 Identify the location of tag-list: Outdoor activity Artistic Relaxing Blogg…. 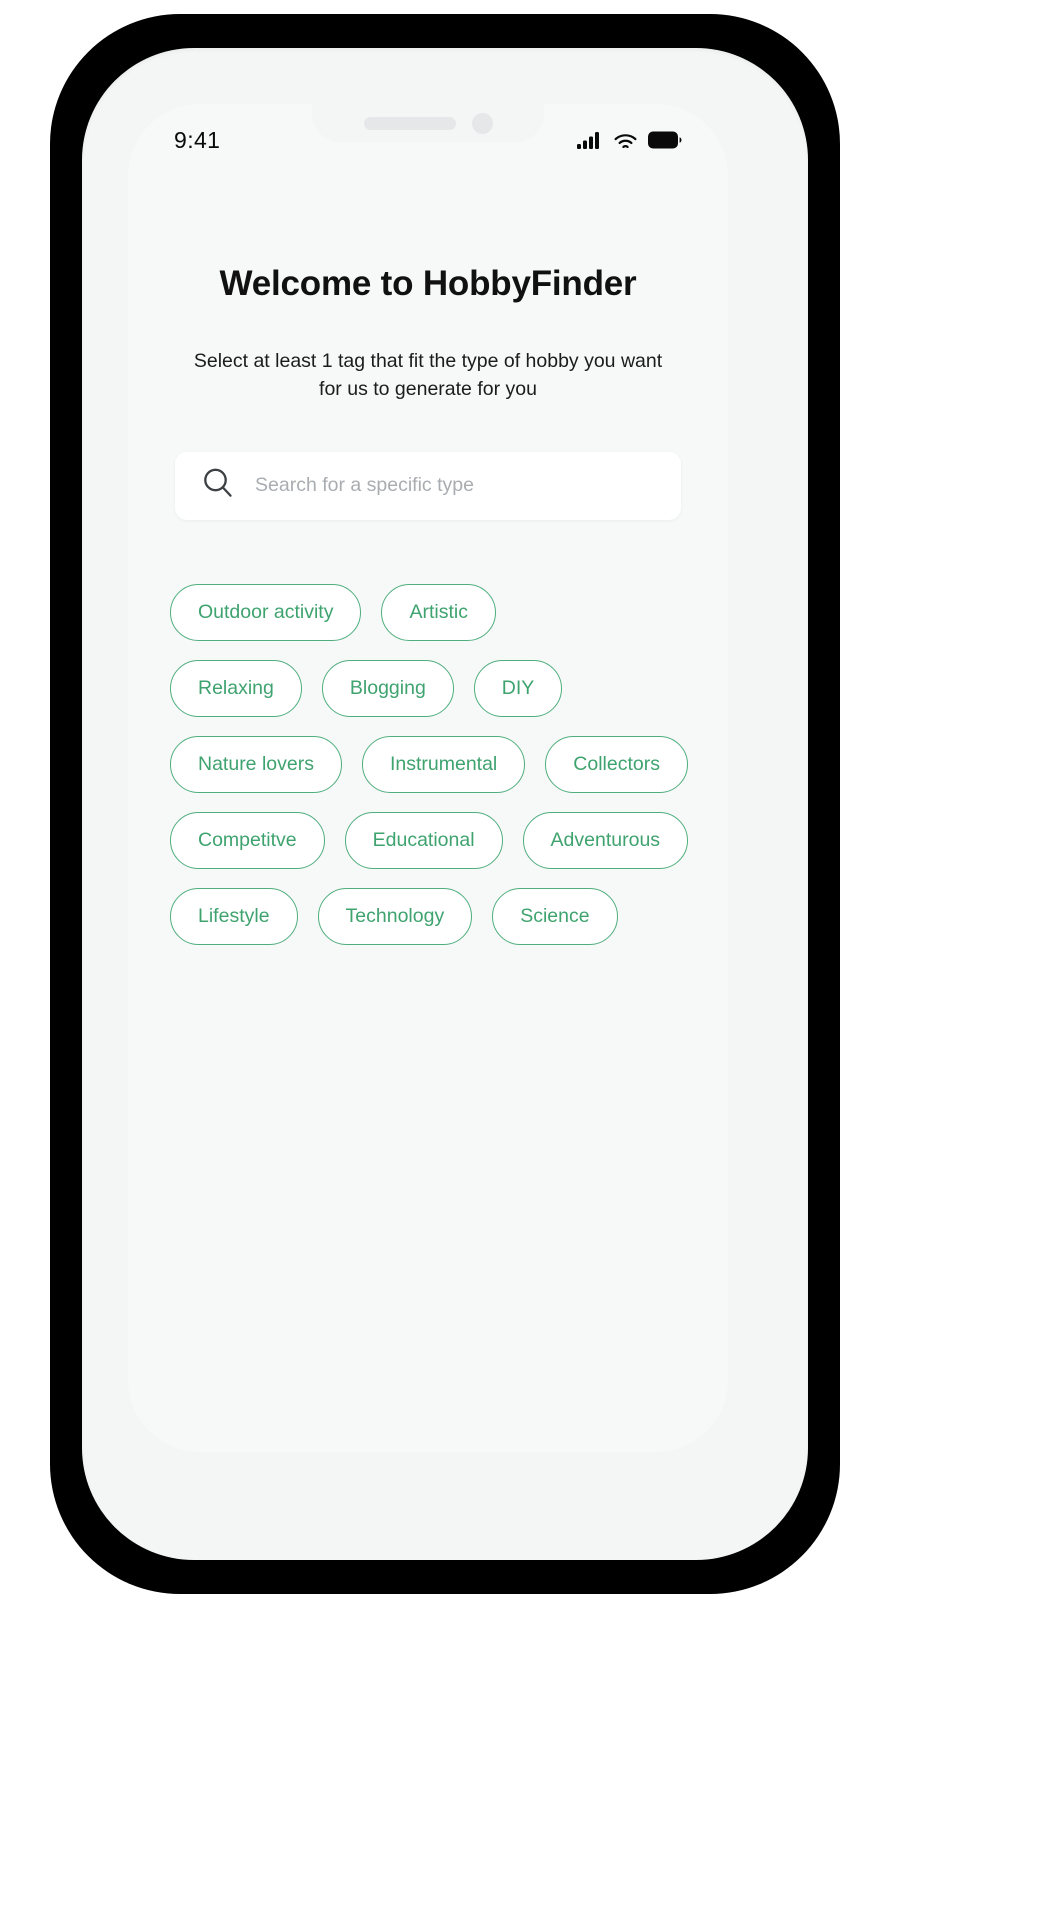
(429, 764).